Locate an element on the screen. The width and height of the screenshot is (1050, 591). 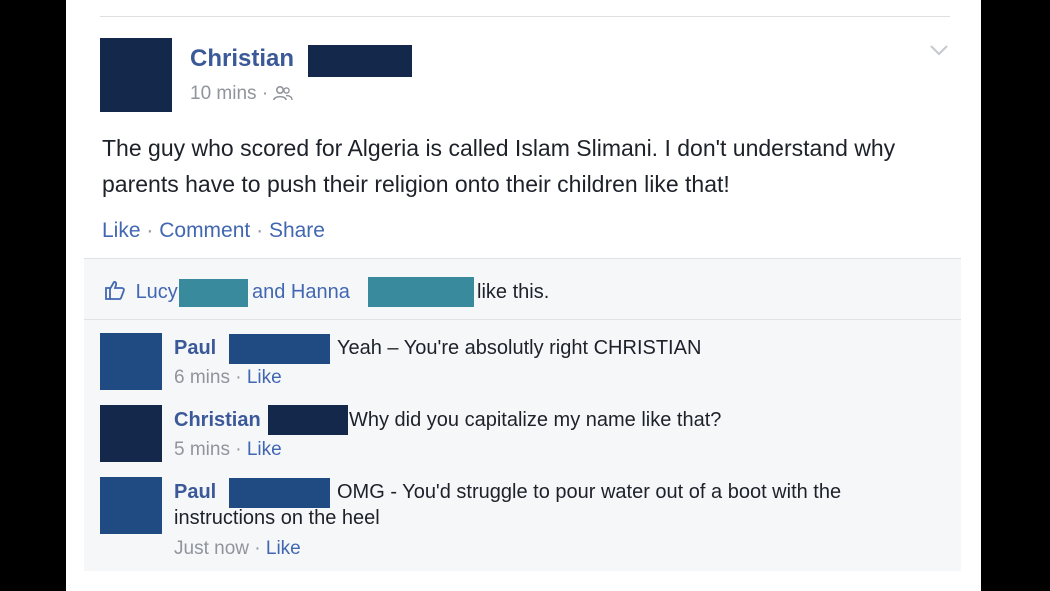
likes-suffix: like this. is located at coordinates (513, 292).